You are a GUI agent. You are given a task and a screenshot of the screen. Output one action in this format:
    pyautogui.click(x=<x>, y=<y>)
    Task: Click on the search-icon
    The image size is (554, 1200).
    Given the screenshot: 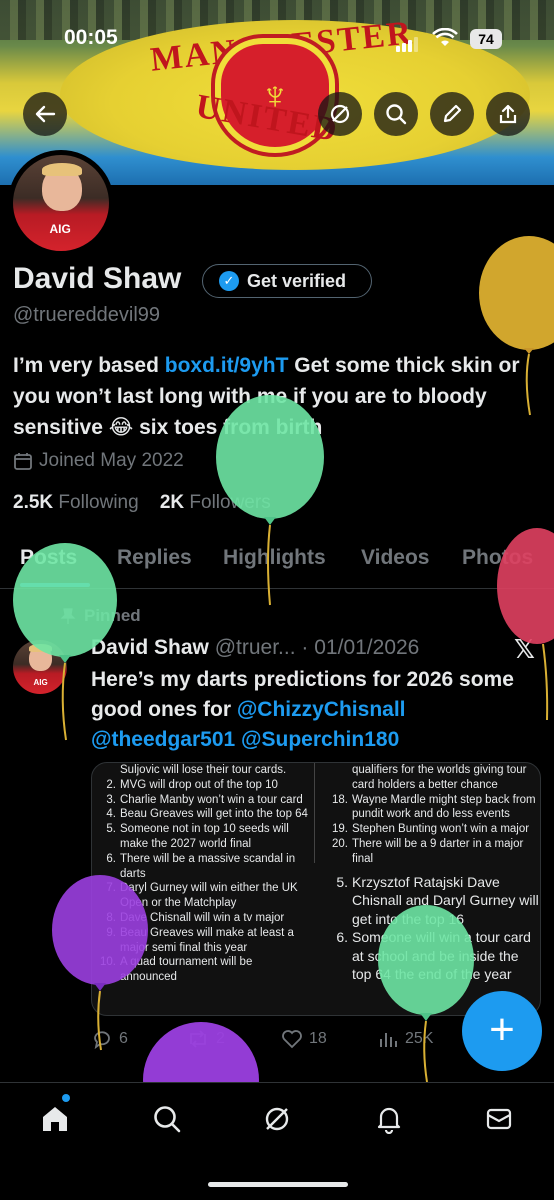 What is the action you would take?
    pyautogui.click(x=167, y=1119)
    